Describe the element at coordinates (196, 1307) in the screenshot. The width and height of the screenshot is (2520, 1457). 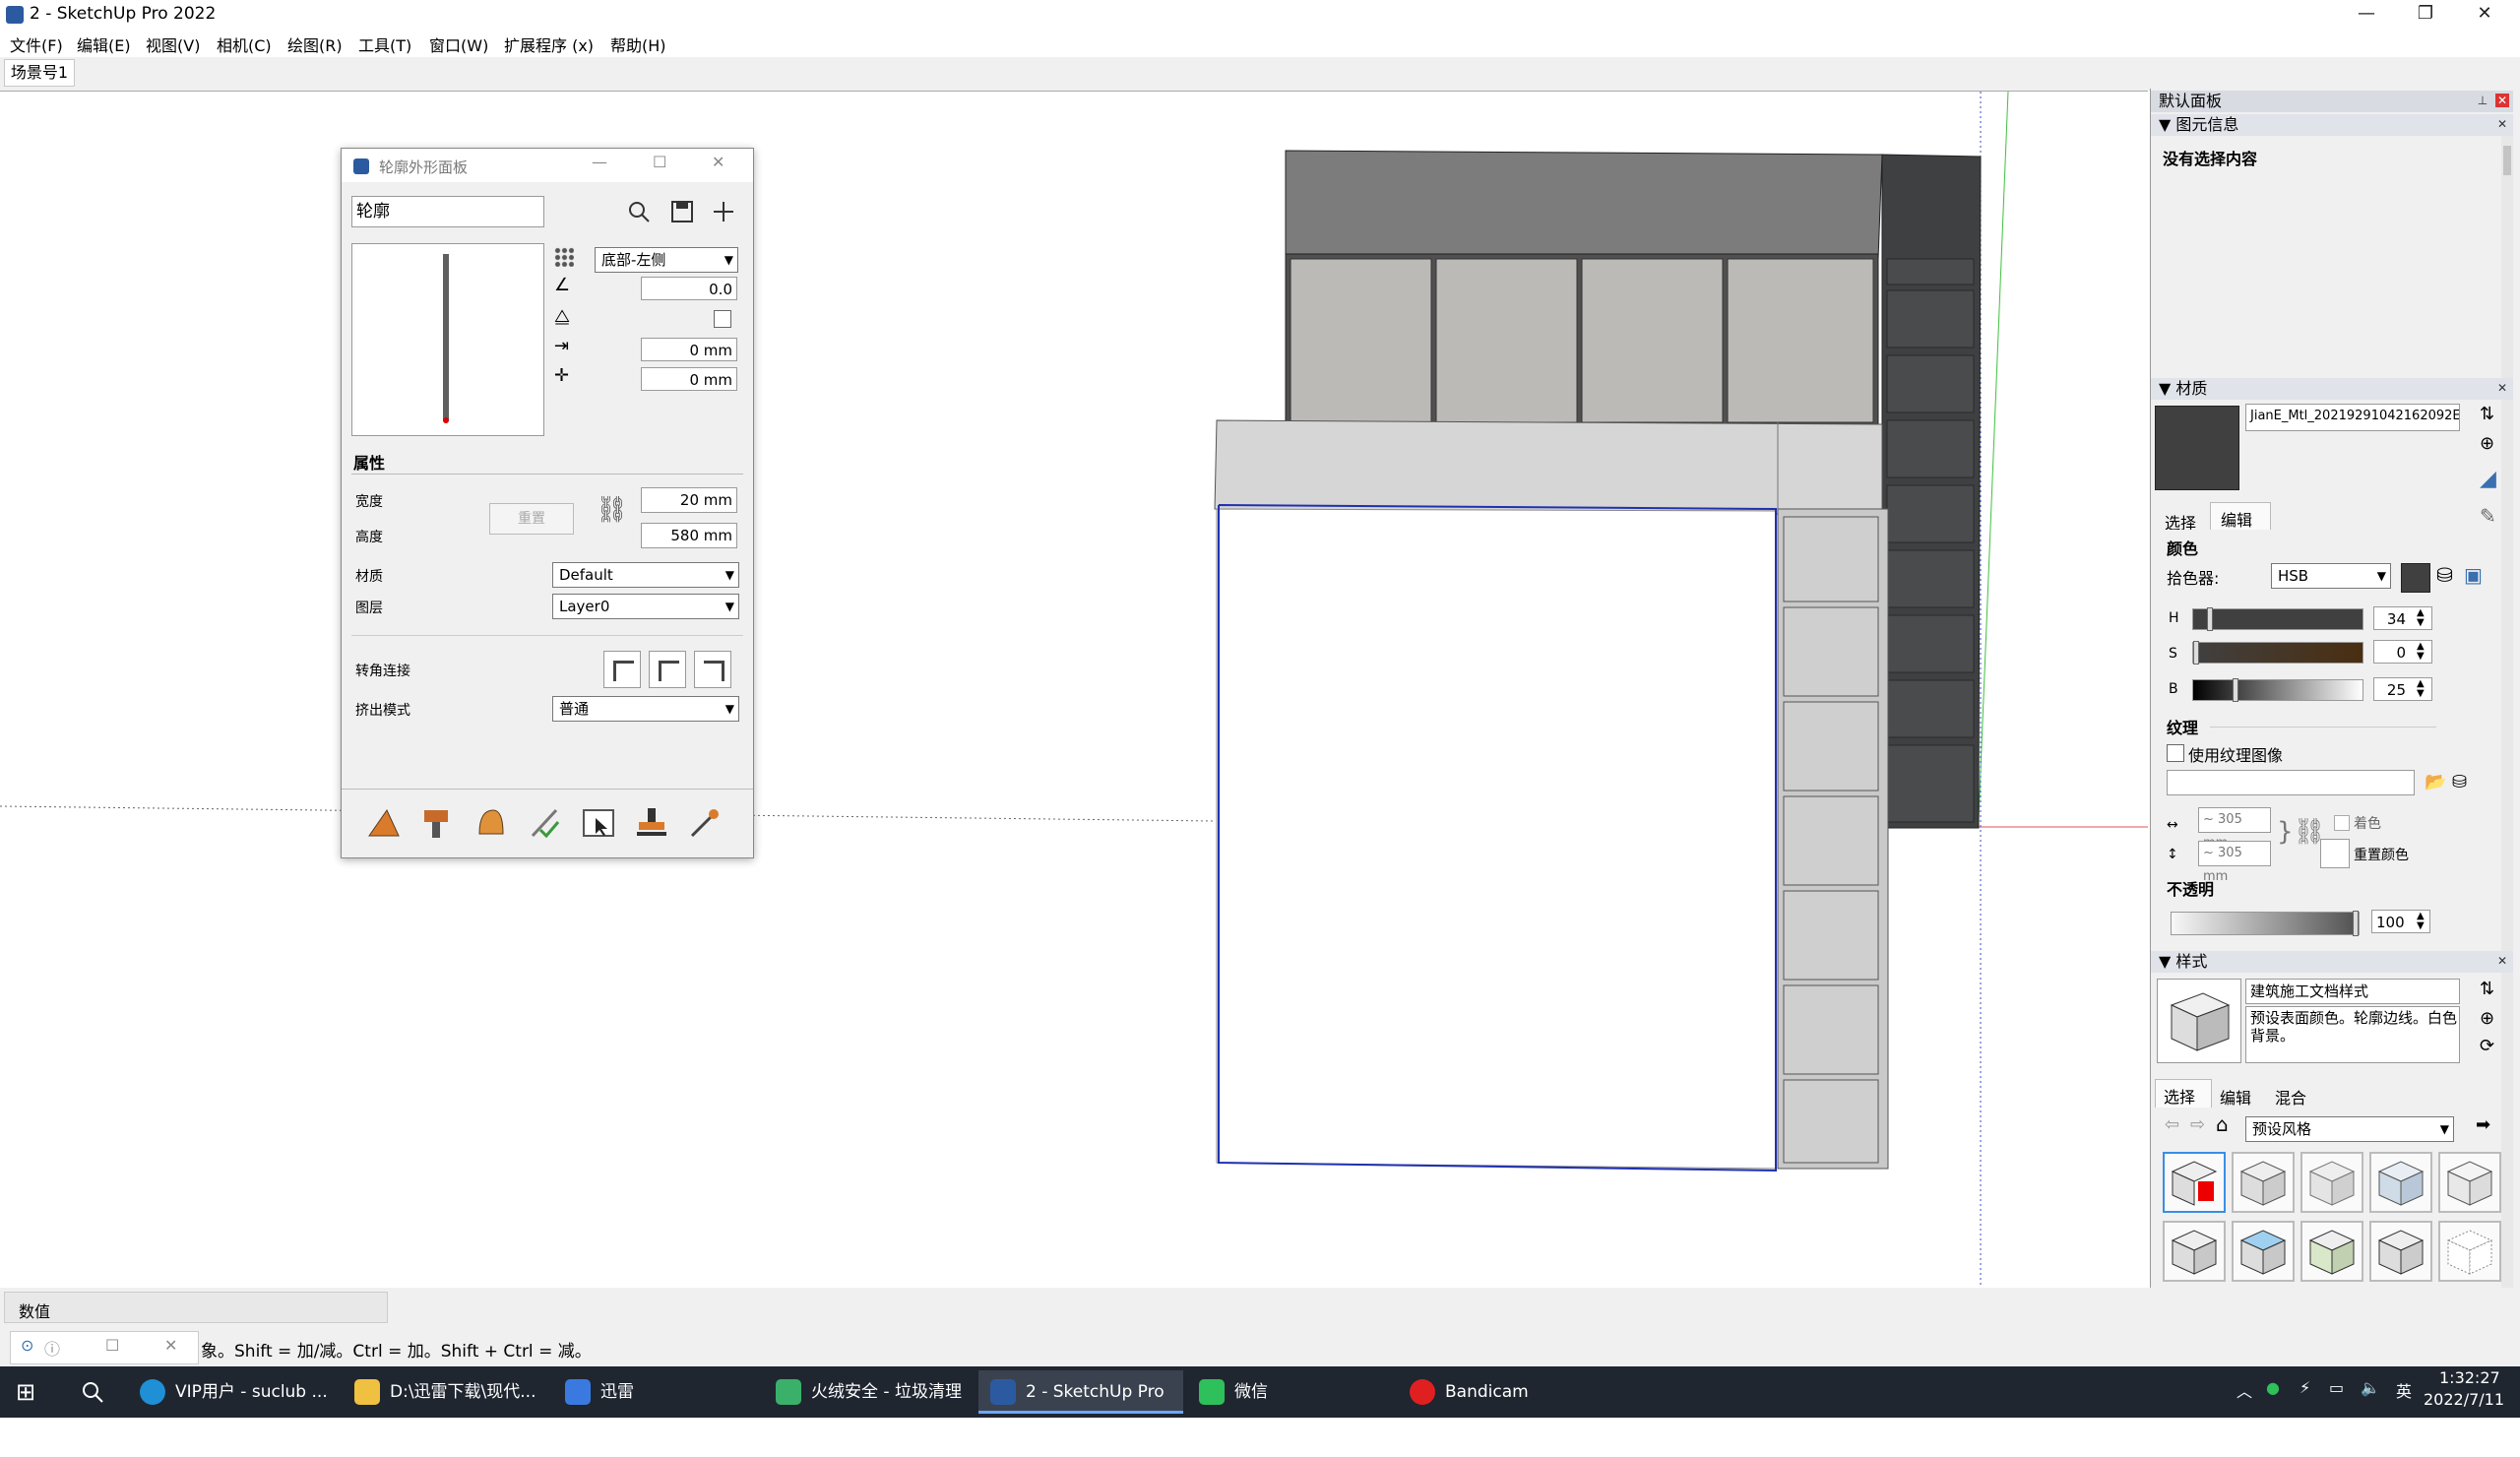
I see `measurements-box: 数值` at that location.